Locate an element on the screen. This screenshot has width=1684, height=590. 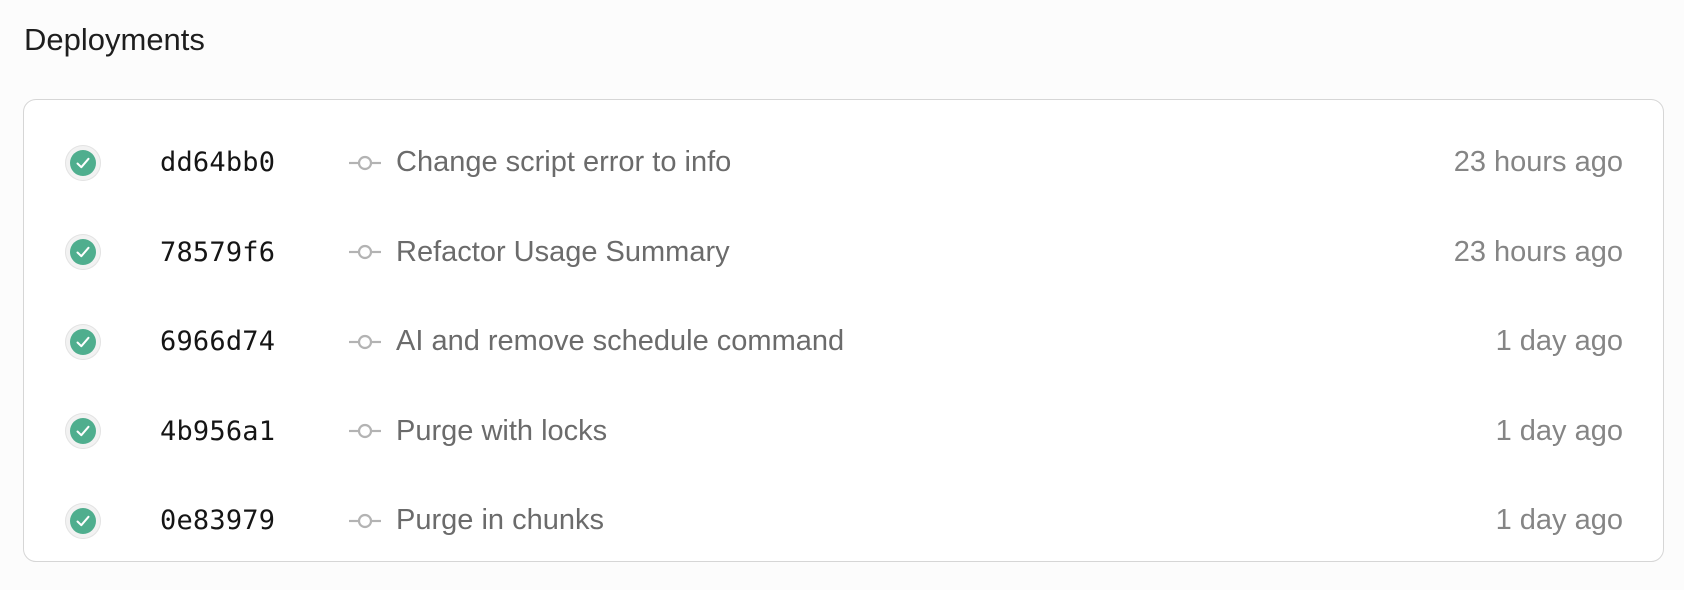
commit-hash: 78579f6 is located at coordinates (217, 252).